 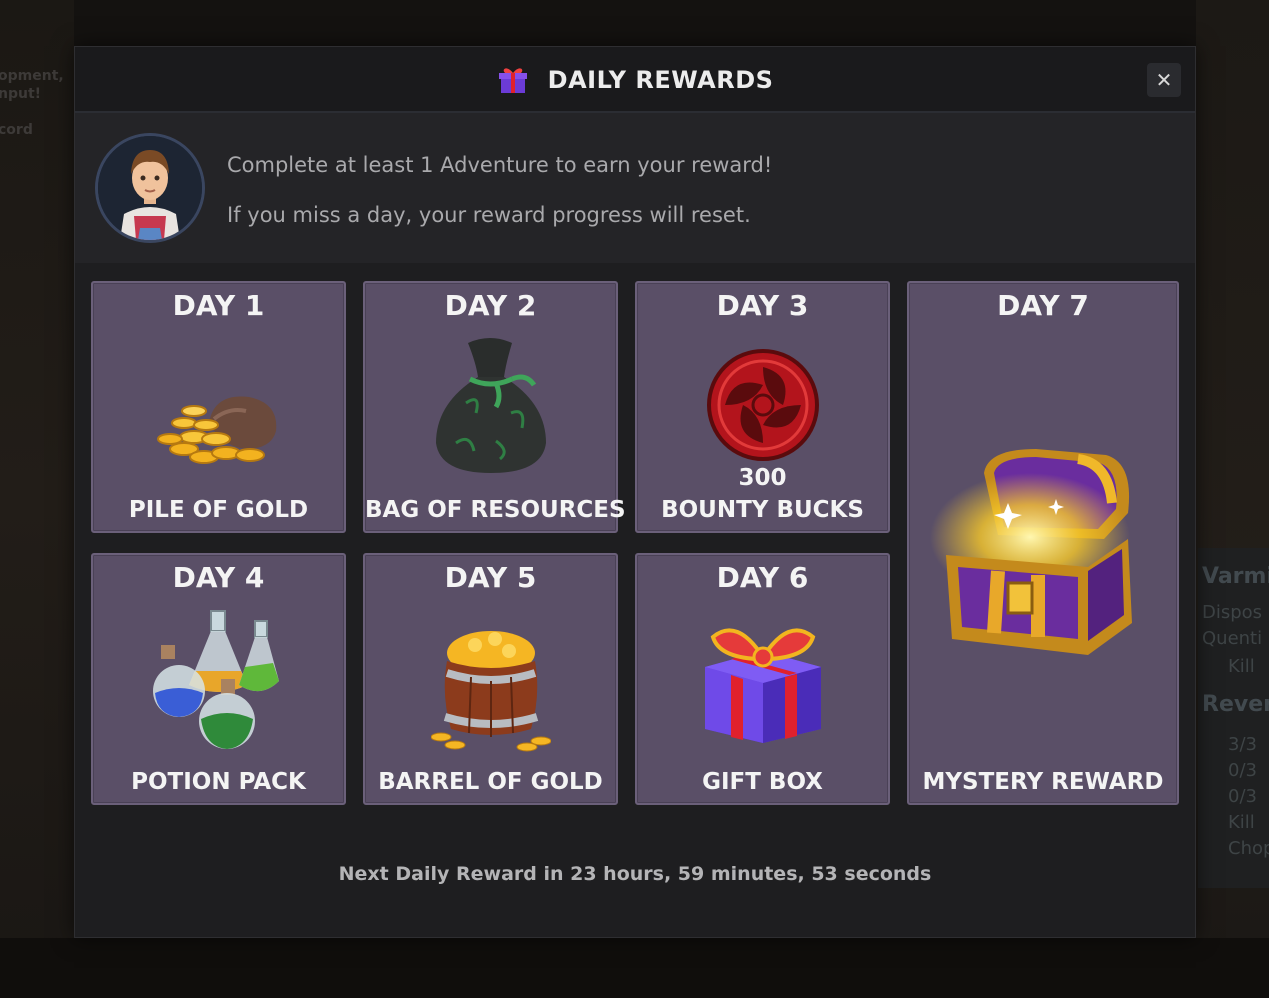 What do you see at coordinates (495, 510) in the screenshot?
I see `reward-name: BAG OF RESOURCES` at bounding box center [495, 510].